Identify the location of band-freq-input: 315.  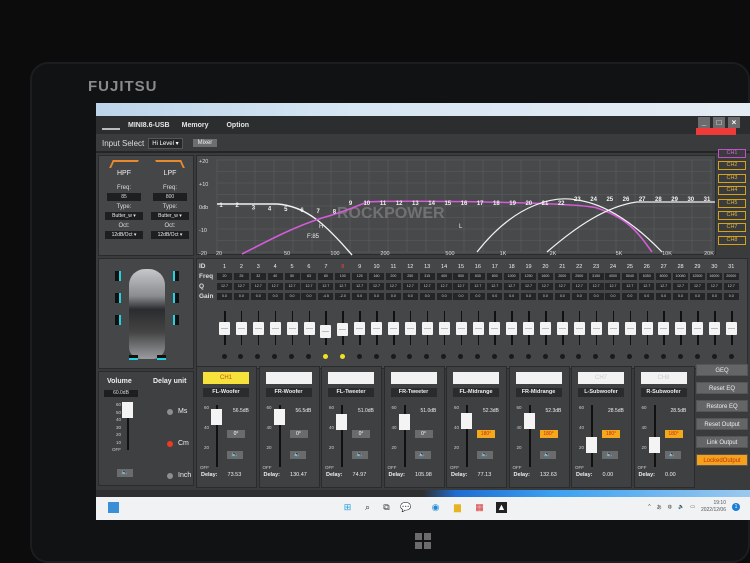
(427, 276).